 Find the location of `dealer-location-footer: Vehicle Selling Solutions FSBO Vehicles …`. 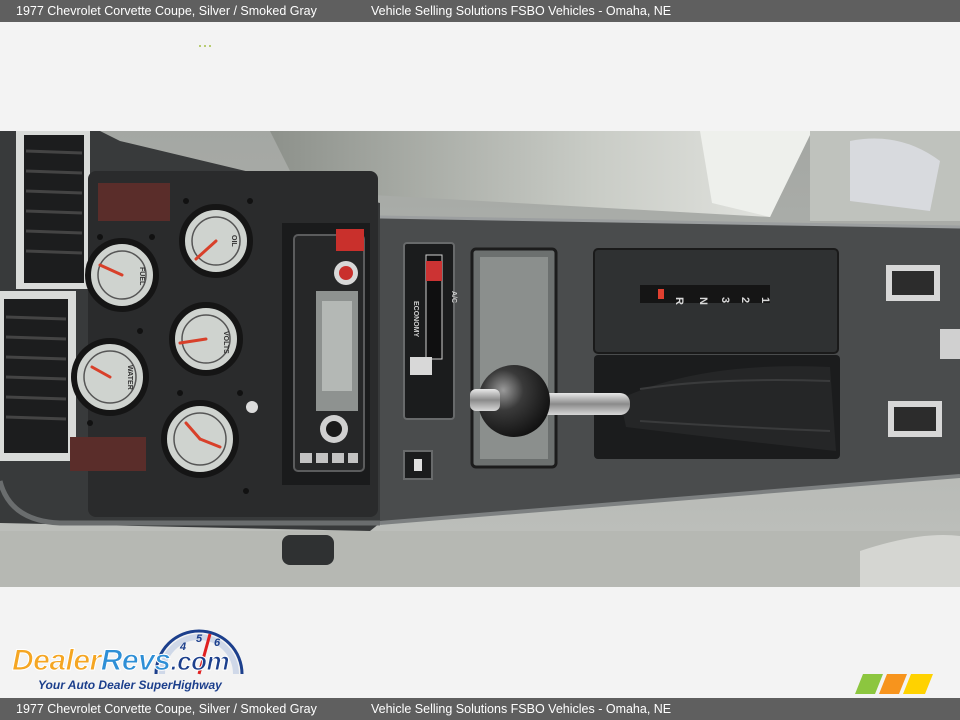

dealer-location-footer: Vehicle Selling Solutions FSBO Vehicles … is located at coordinates (521, 709).